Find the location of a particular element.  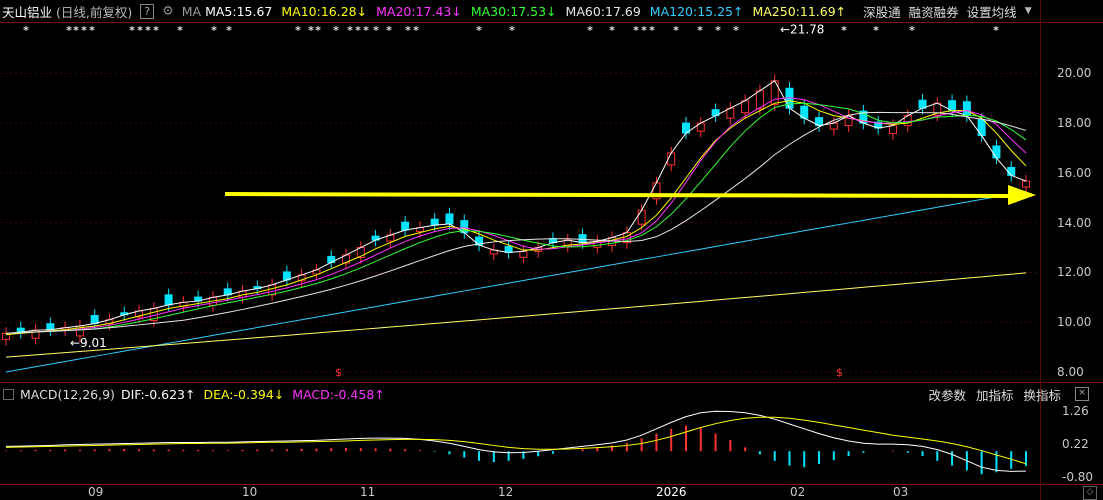

macd-axis: 1.26 0.22 -0.80 is located at coordinates (1071, 444).